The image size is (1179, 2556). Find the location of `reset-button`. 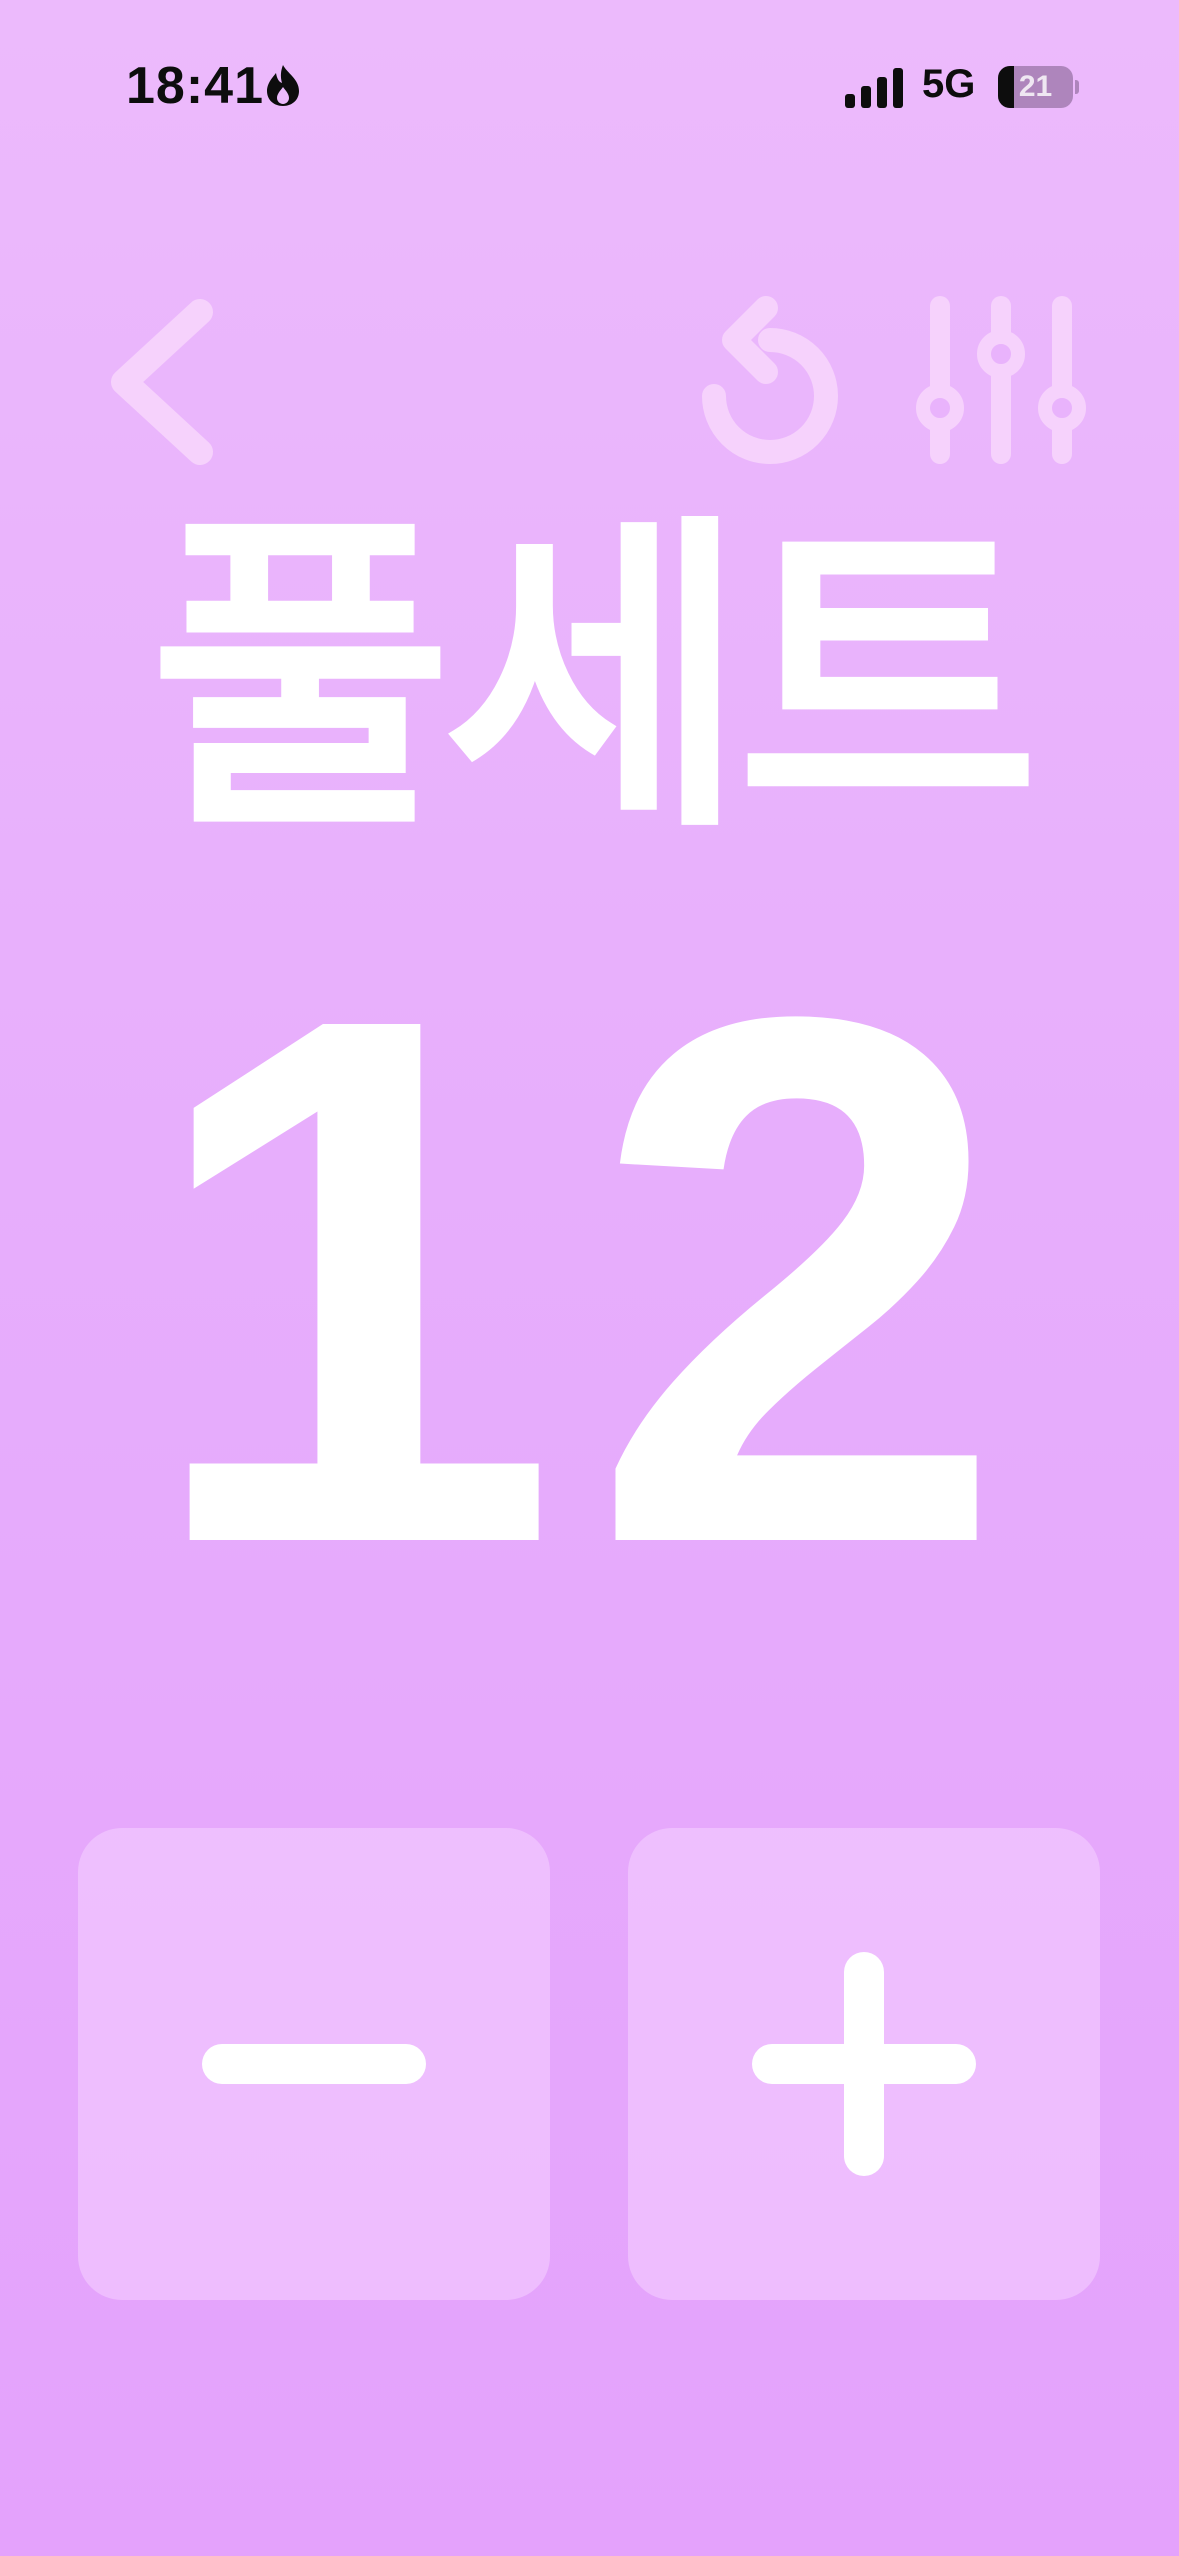

reset-button is located at coordinates (770, 385).